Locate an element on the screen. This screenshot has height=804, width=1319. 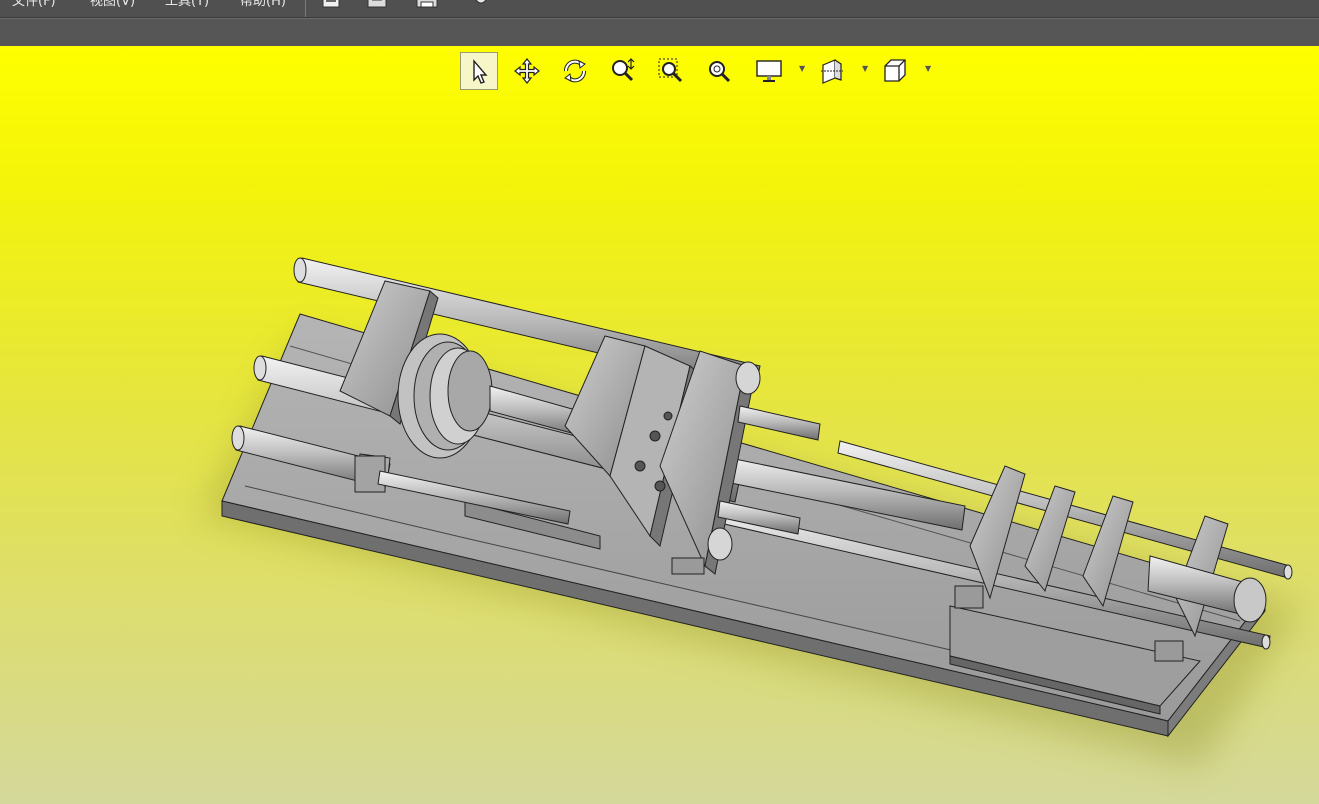
settings-icon is located at coordinates (481, 4).